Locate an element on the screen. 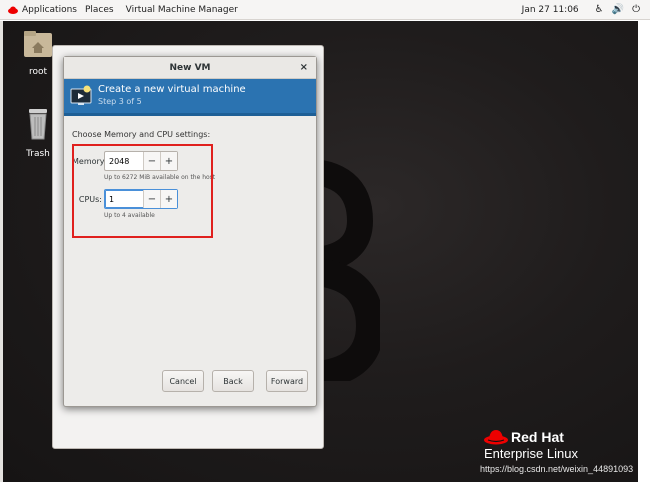  dialog-titlebar: New VM × is located at coordinates (190, 68).